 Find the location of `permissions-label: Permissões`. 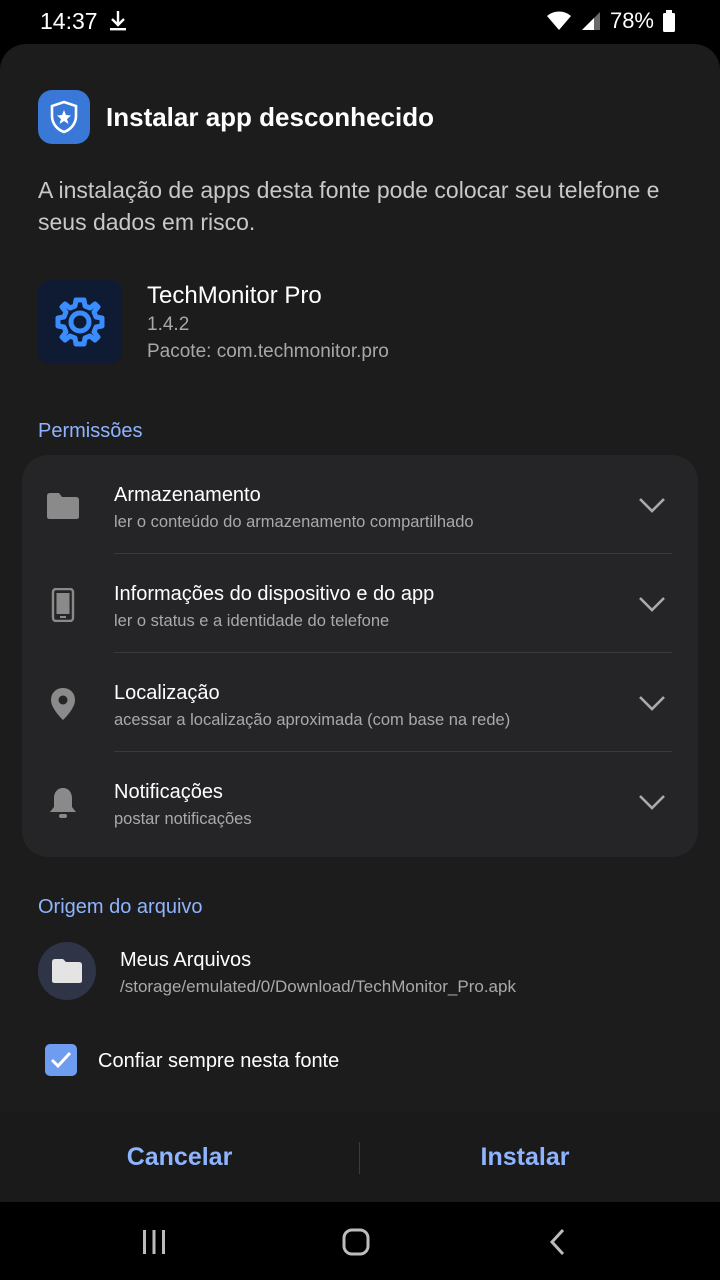

permissions-label: Permissões is located at coordinates (90, 431).